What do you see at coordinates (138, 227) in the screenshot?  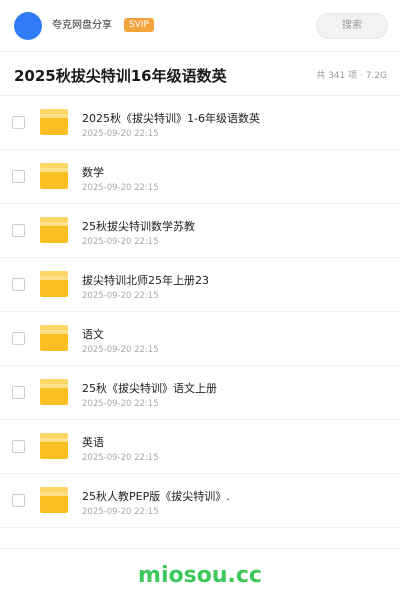 I see `file-name: 25秋拔尖特训数学苏教` at bounding box center [138, 227].